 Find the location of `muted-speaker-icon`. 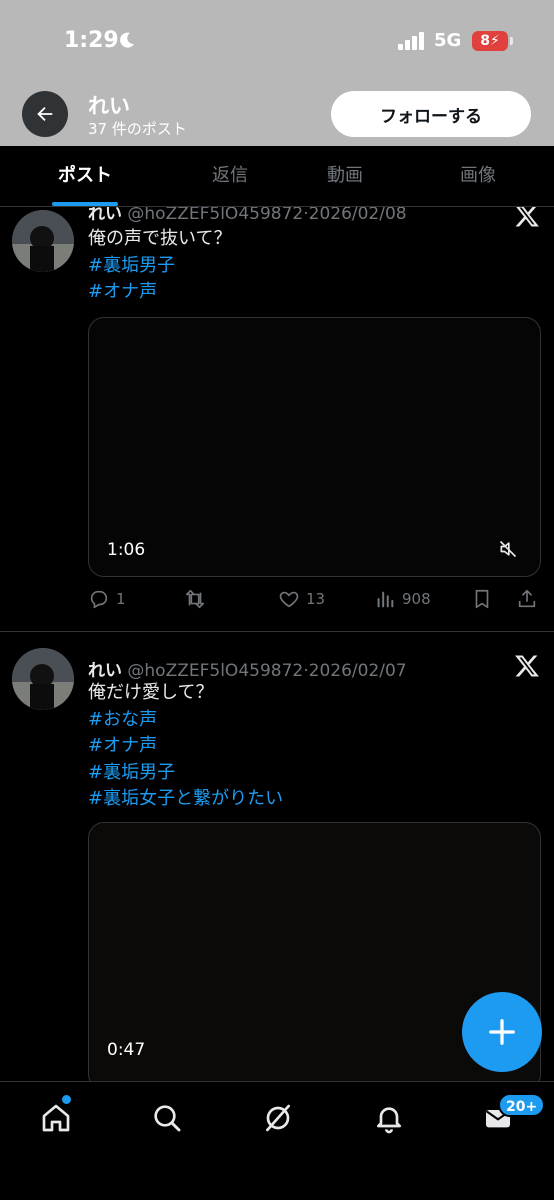

muted-speaker-icon is located at coordinates (508, 549).